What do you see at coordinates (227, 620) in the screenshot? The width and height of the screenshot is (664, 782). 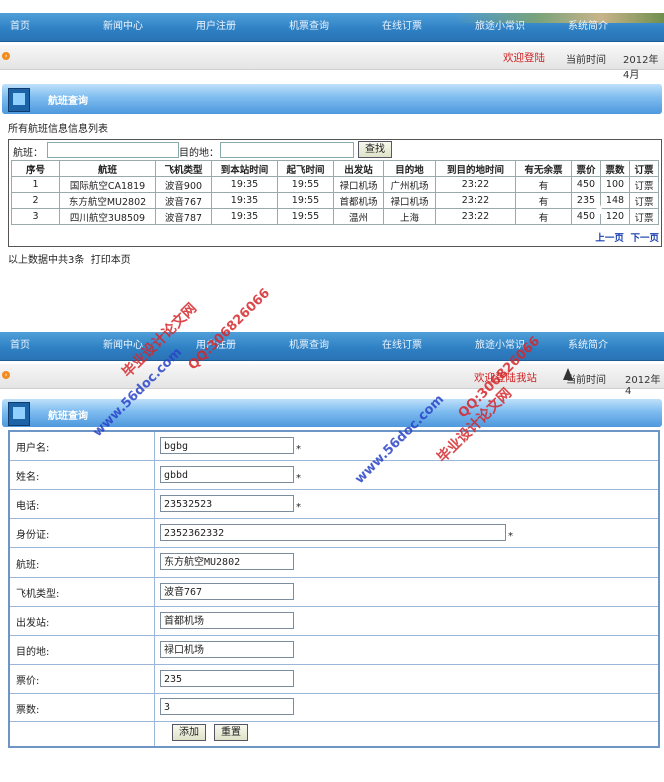 I see `departure-input: 首都机场` at bounding box center [227, 620].